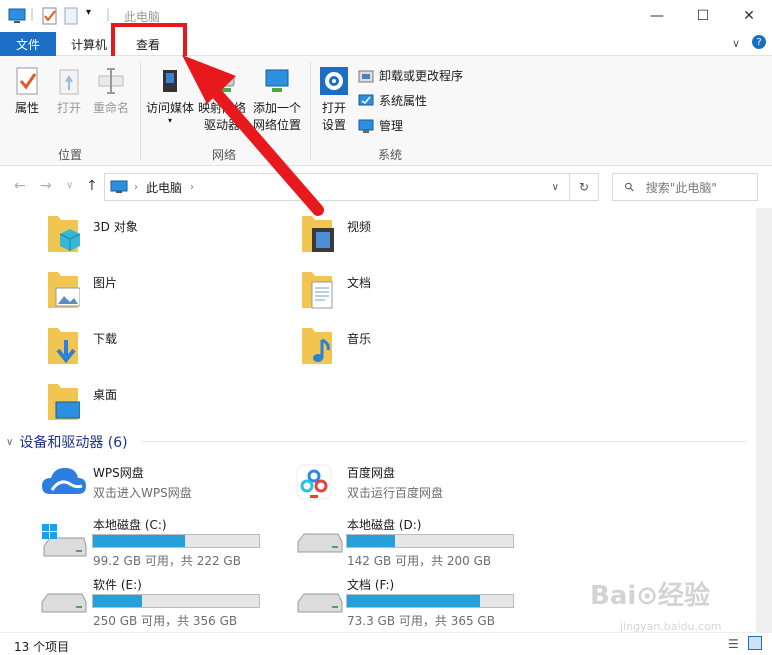 The image size is (772, 655). I want to click on refresh-button: ↻, so click(584, 187).